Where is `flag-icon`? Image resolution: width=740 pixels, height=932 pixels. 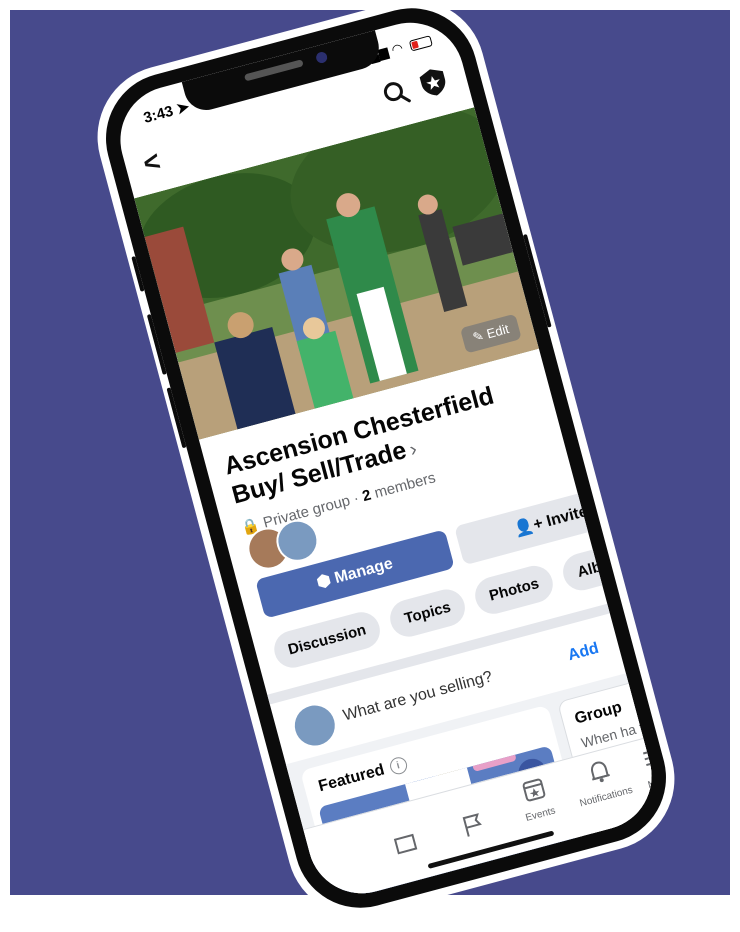
flag-icon is located at coordinates (472, 825).